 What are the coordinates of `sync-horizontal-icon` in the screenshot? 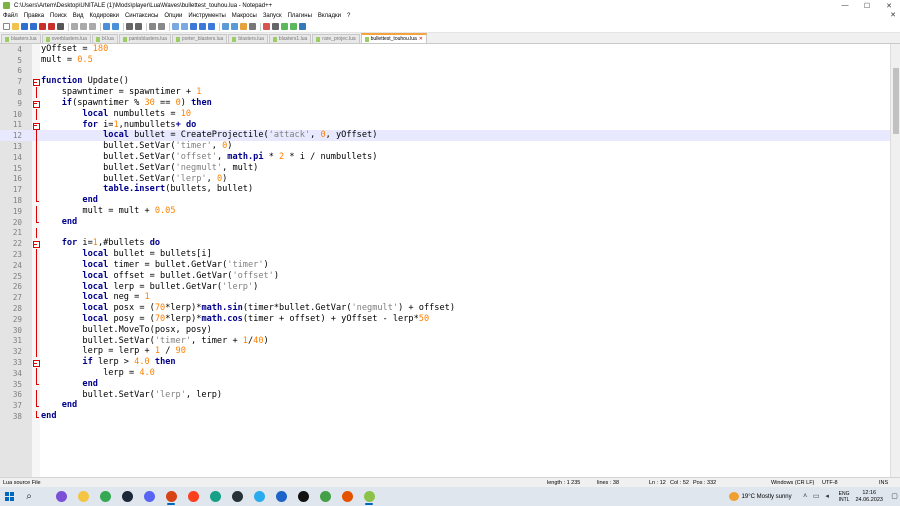 It's located at (184, 26).